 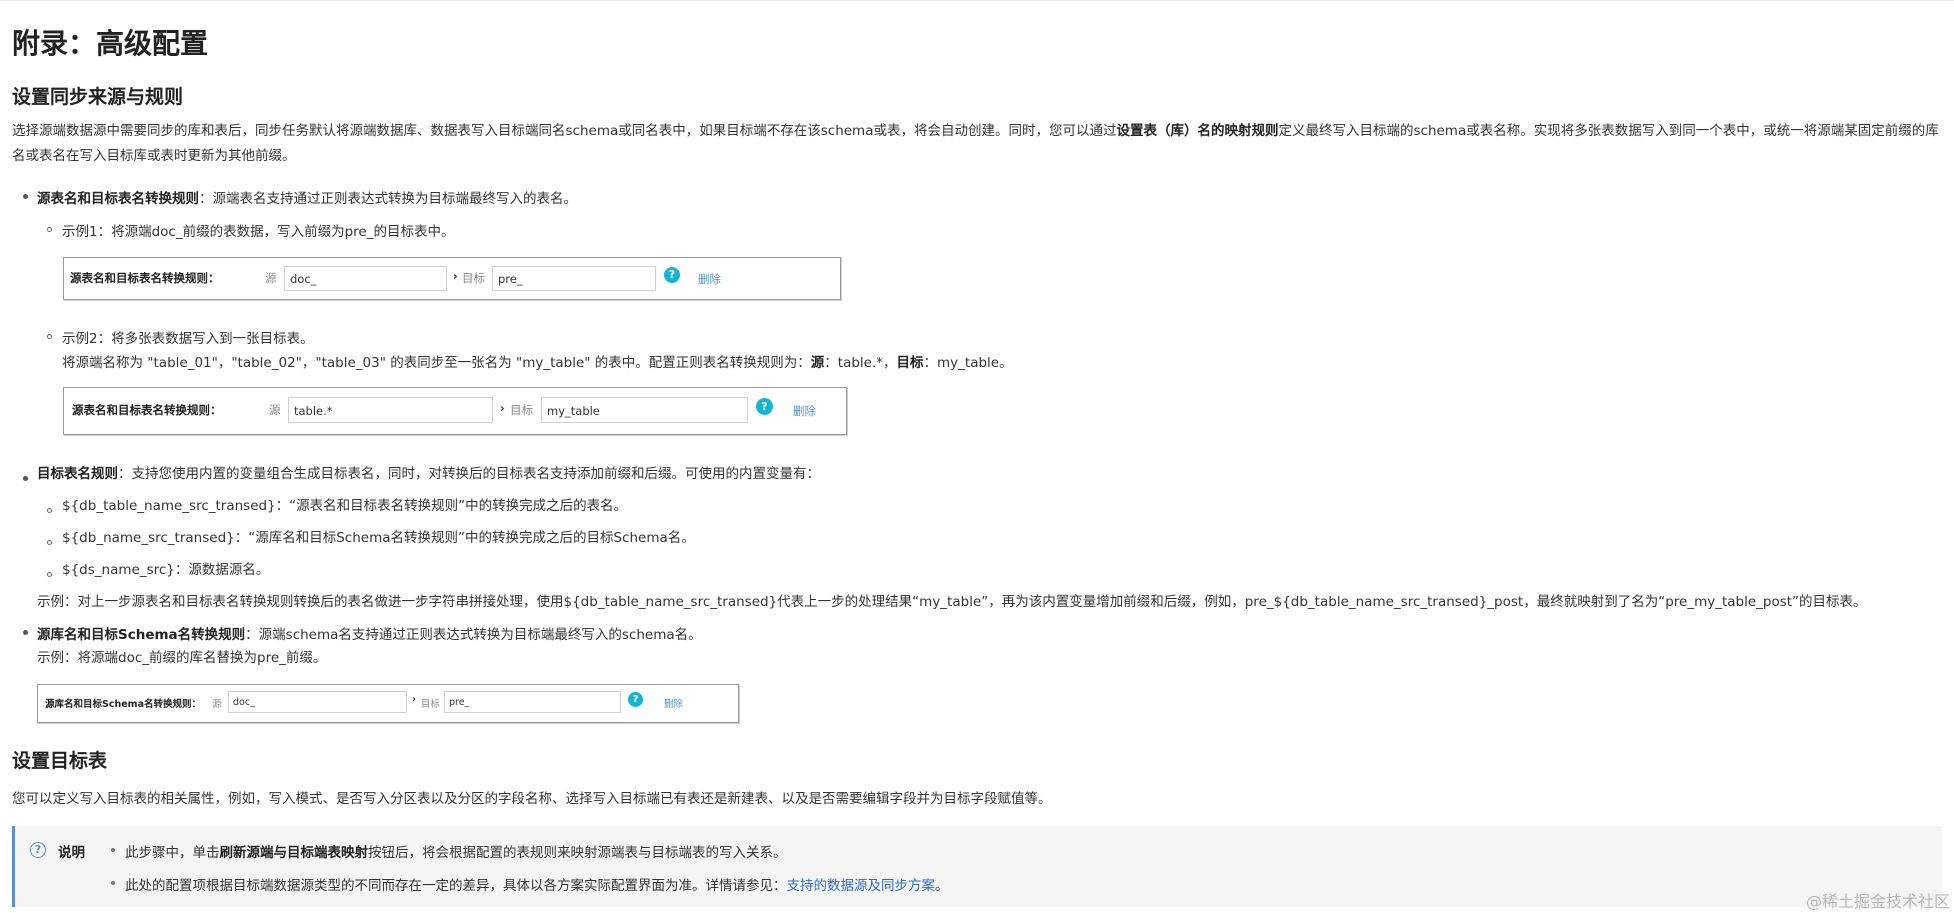 I want to click on section-heading-sync-rules: 设置同步来源与规则, so click(x=98, y=97).